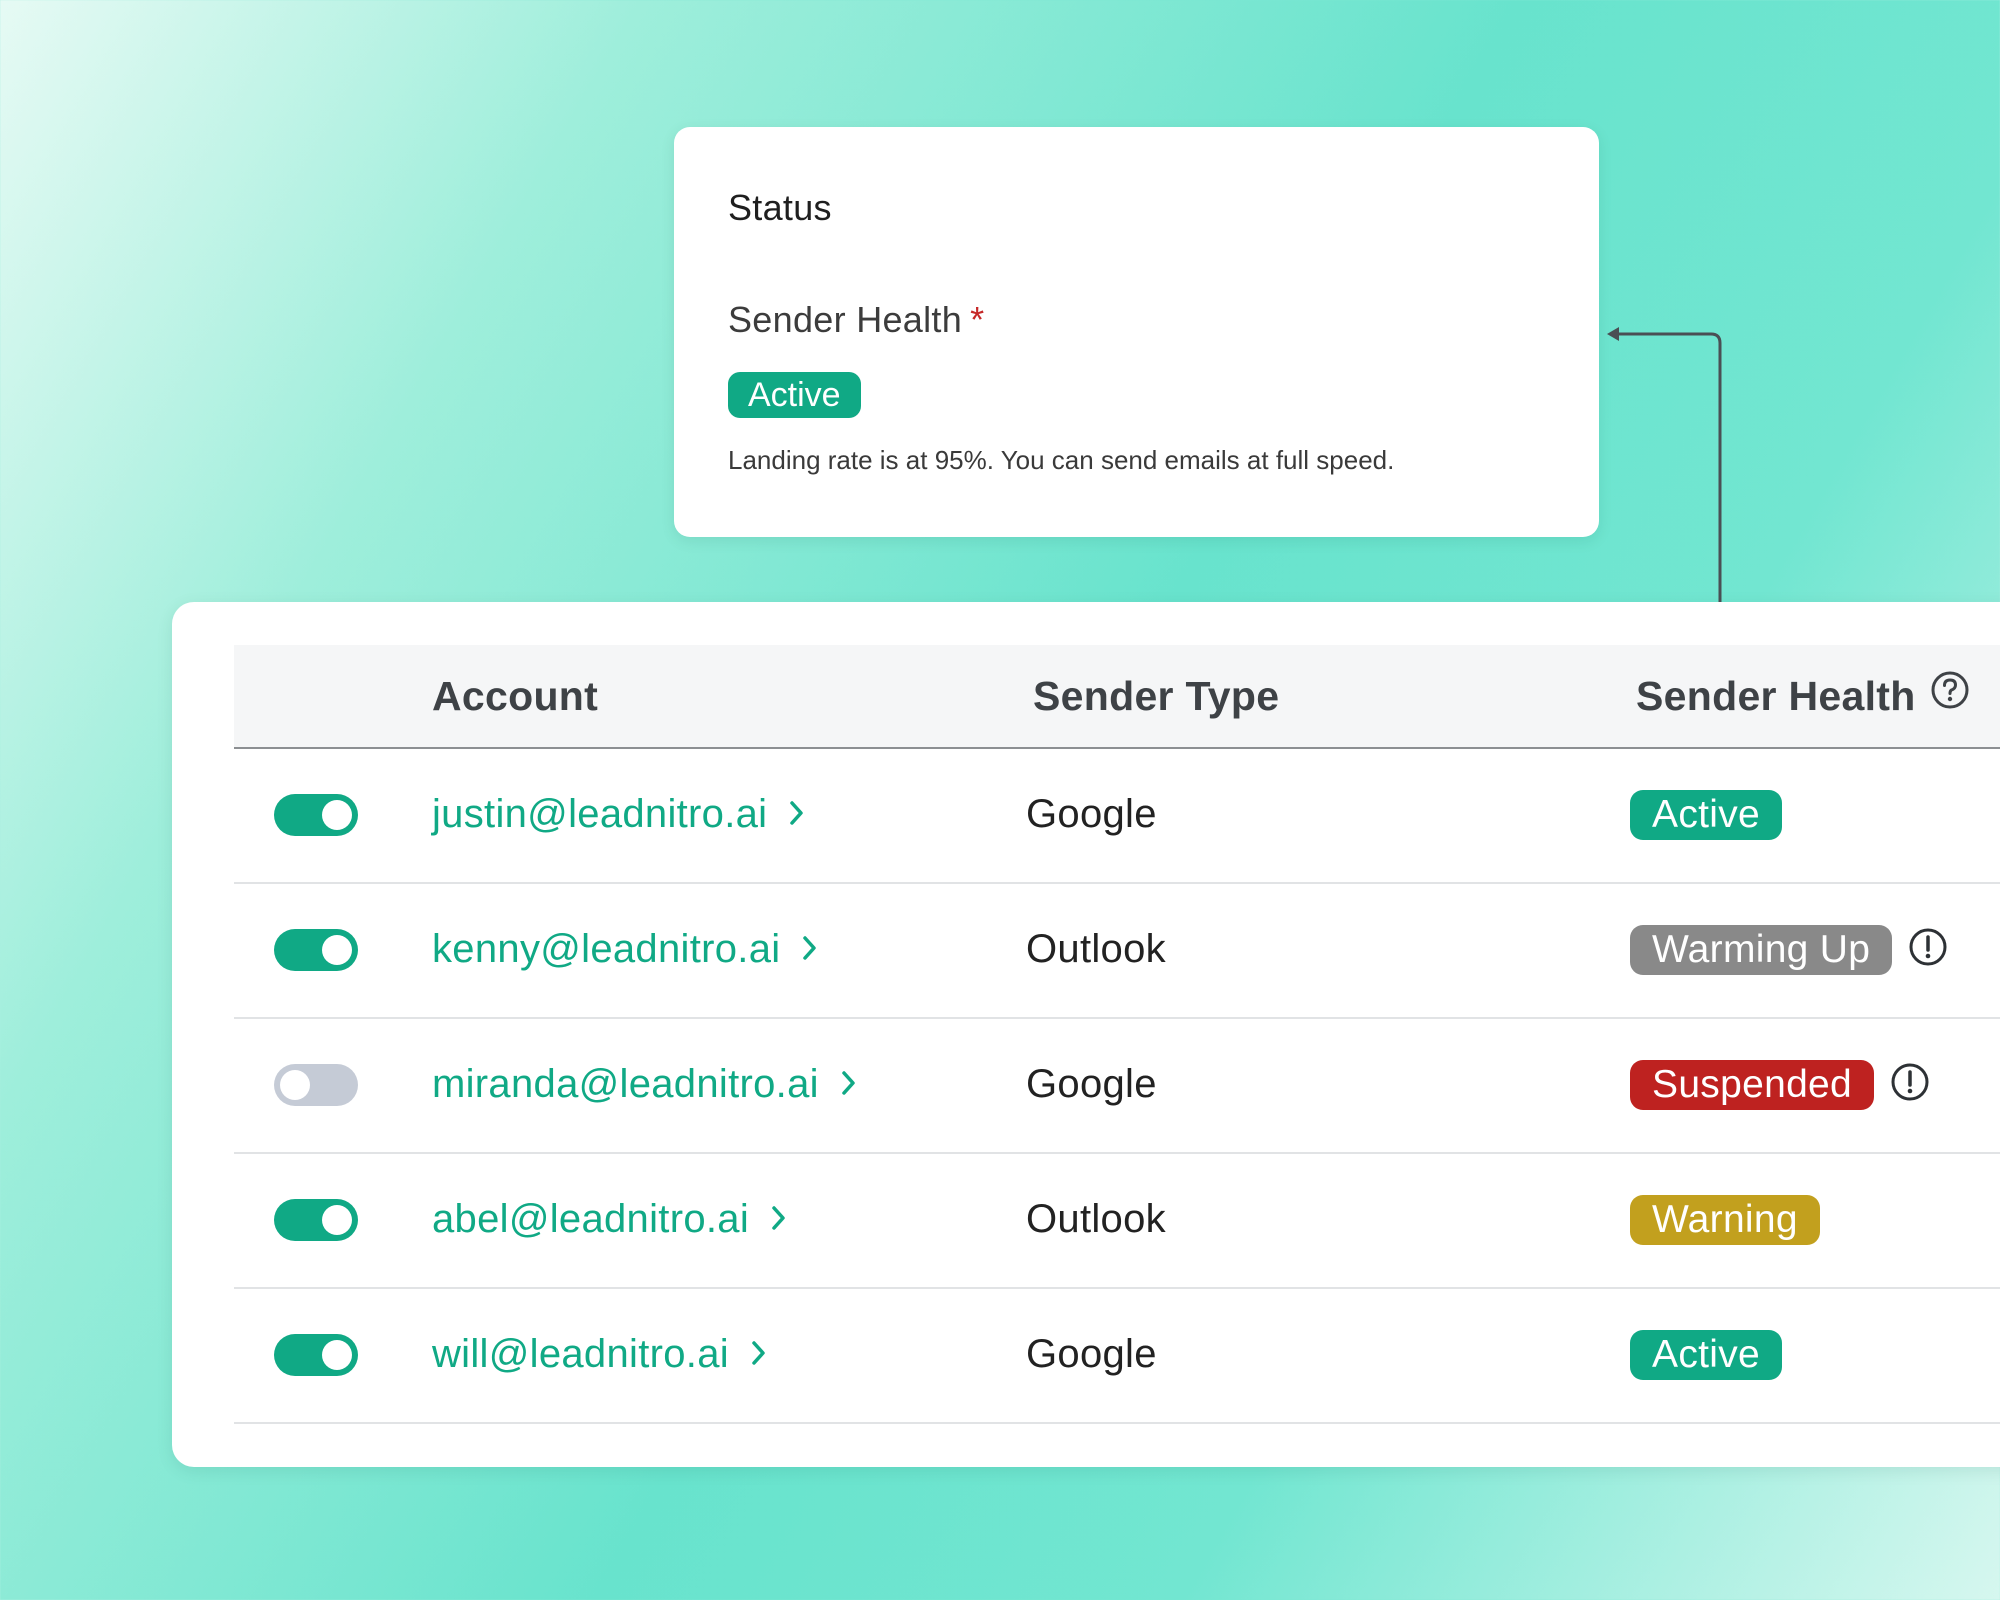  I want to click on table-row: abel@leadnitro.ai Outlook Warning, so click(1117, 1220).